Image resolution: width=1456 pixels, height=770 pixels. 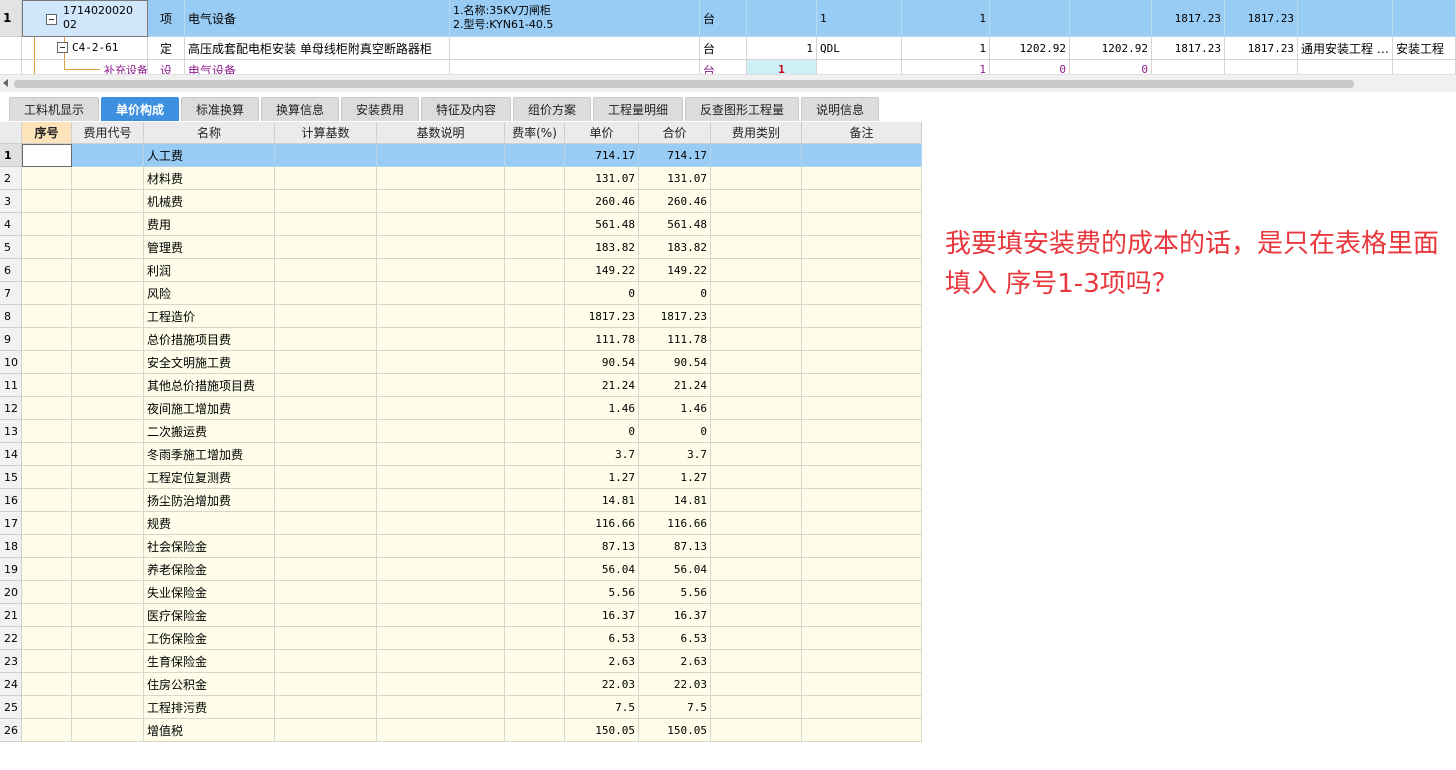 I want to click on tab-quantity-details: 工程量明细, so click(x=638, y=109).